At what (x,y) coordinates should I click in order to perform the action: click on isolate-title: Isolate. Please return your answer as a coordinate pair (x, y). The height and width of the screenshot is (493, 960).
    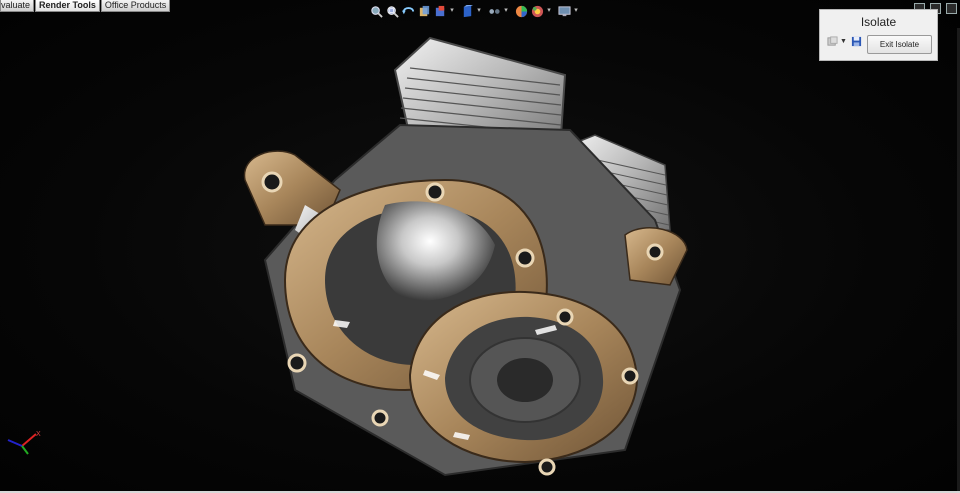
    Looking at the image, I should click on (878, 22).